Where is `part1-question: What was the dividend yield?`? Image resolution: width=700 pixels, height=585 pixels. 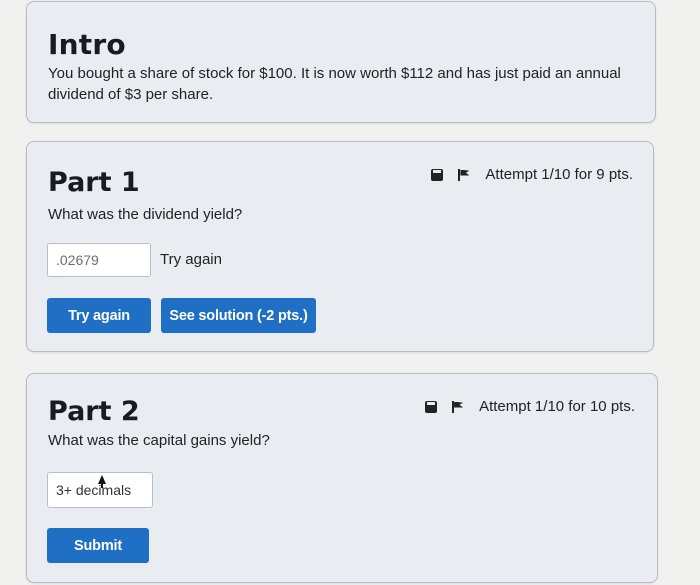
part1-question: What was the dividend yield? is located at coordinates (145, 214).